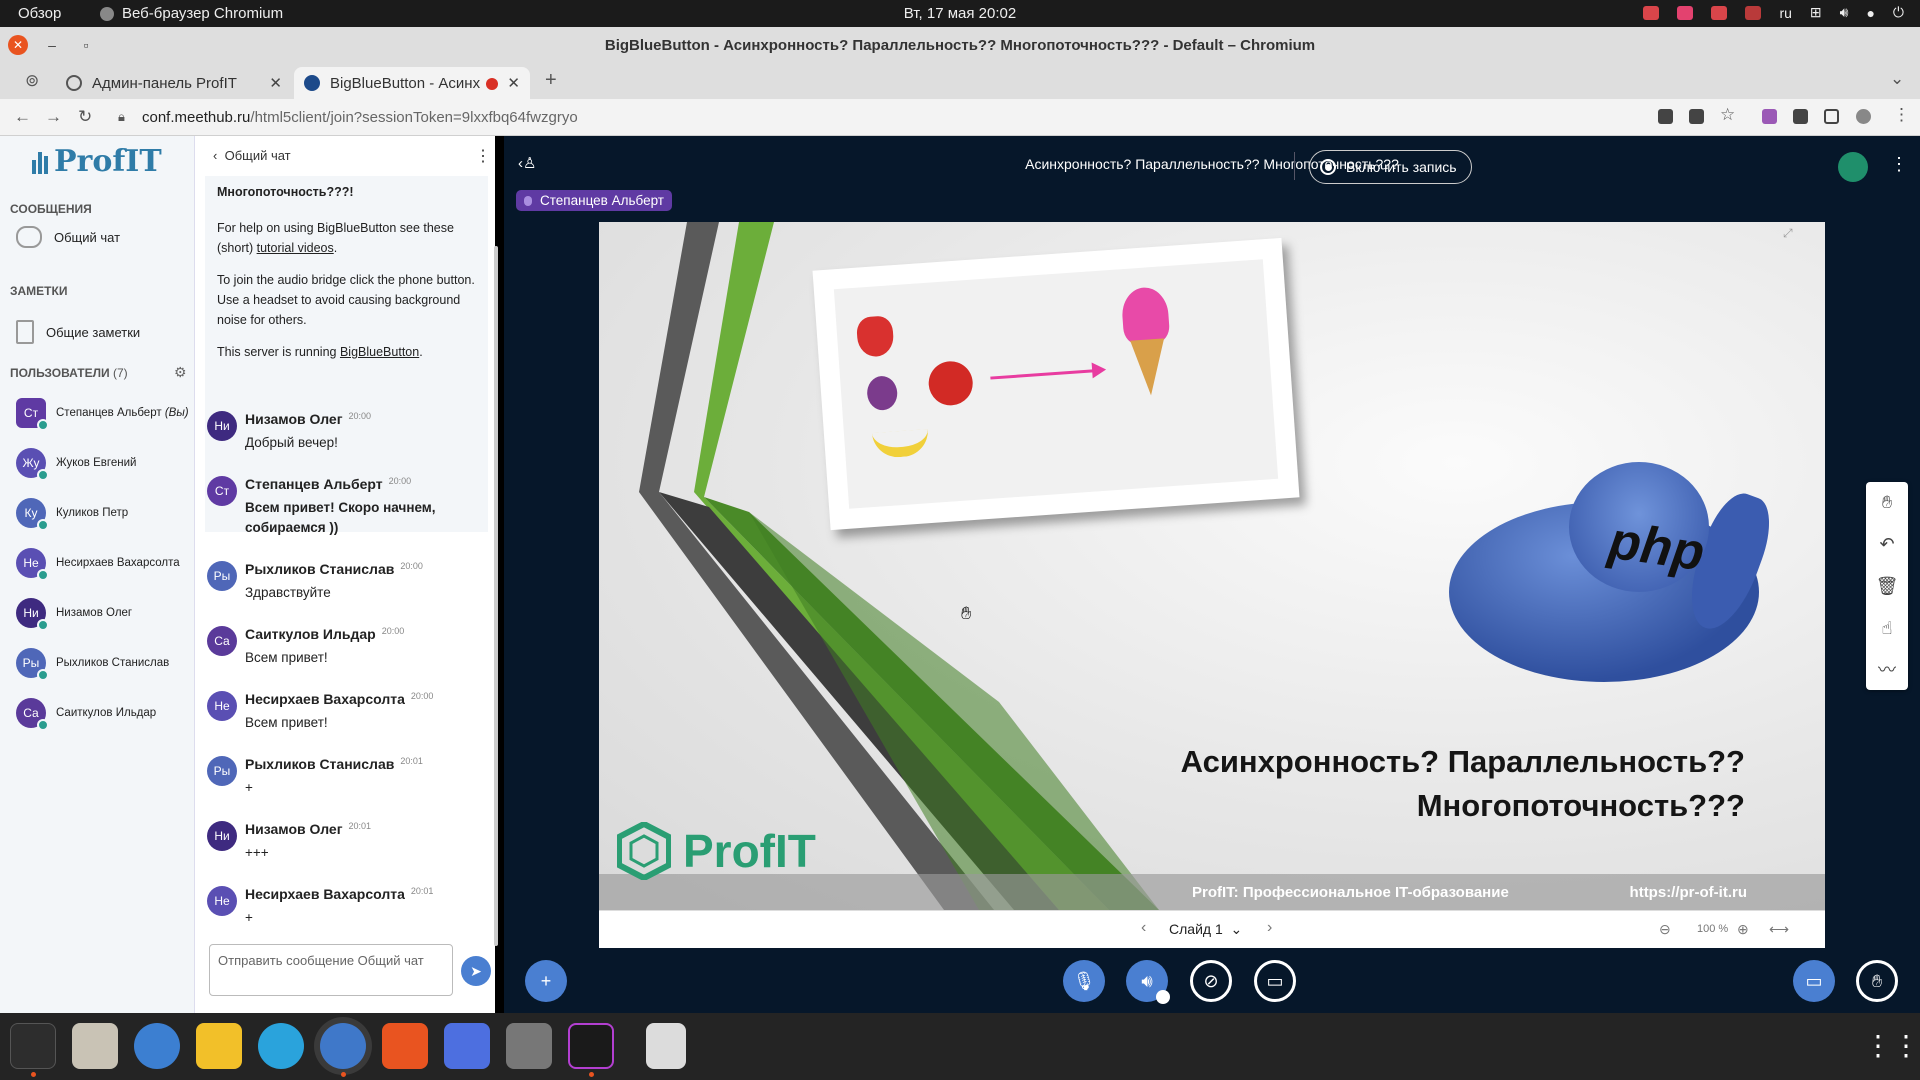  What do you see at coordinates (1743, 929) in the screenshot?
I see `zoom-in-button: ⊕` at bounding box center [1743, 929].